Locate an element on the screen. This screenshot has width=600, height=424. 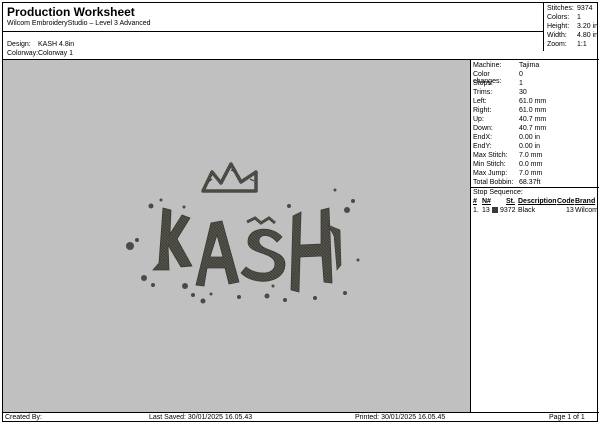
header-divider is located at coordinates (273, 31).